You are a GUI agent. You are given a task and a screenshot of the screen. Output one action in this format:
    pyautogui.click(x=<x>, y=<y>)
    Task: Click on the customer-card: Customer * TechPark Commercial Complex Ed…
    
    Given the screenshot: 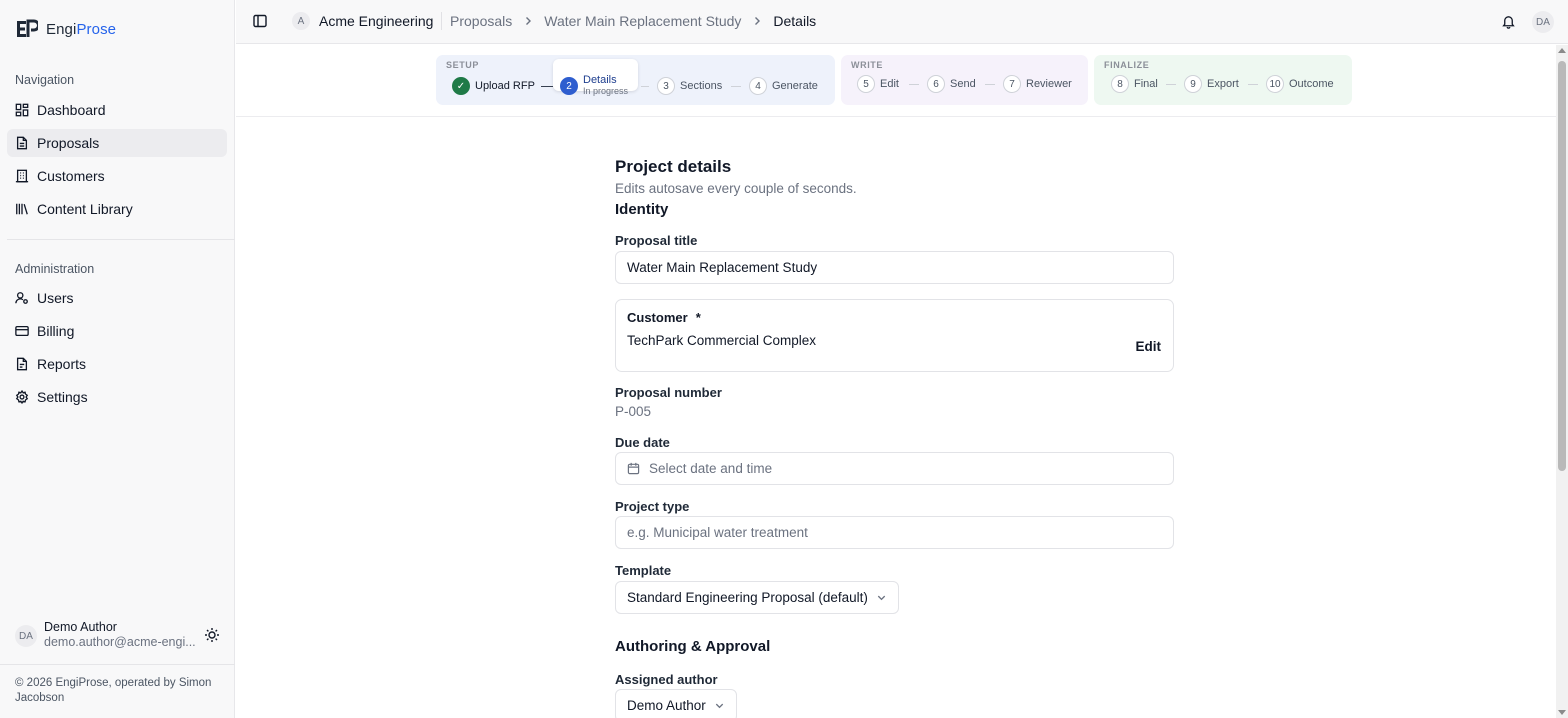 What is the action you would take?
    pyautogui.click(x=894, y=335)
    